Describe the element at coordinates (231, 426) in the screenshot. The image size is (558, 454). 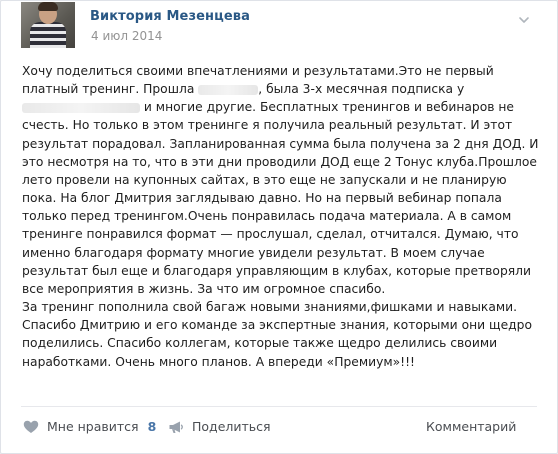
I see `share-label: Поделиться` at that location.